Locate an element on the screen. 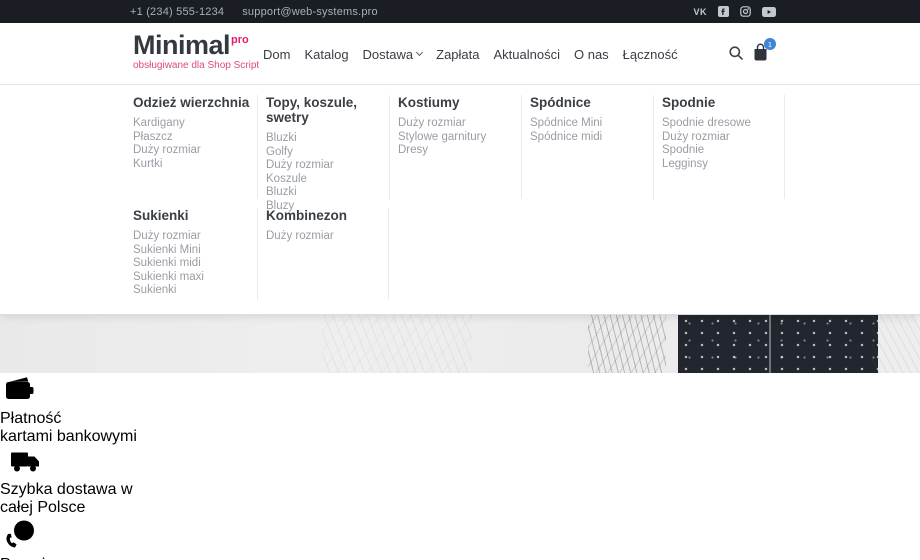 The image size is (920, 560). category-link: Spódnice Mini is located at coordinates (591, 124).